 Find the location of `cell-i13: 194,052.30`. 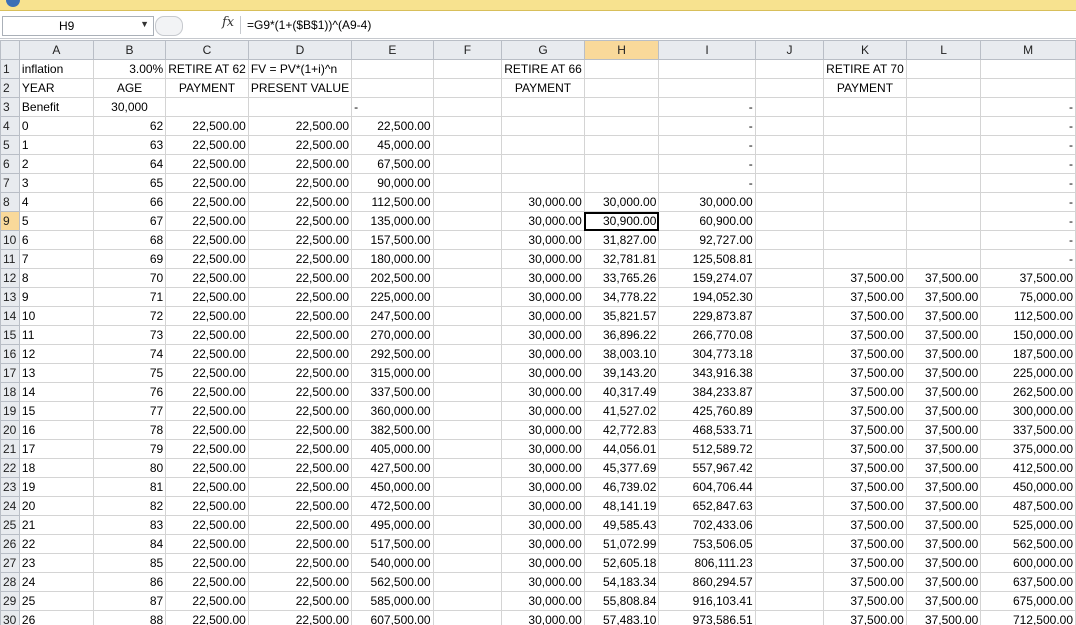

cell-i13: 194,052.30 is located at coordinates (707, 297).